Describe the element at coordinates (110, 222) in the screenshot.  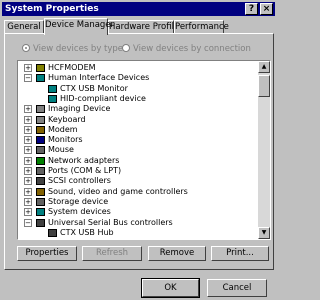
I see `tree-item-label: Universal Serial Bus controllers` at that location.